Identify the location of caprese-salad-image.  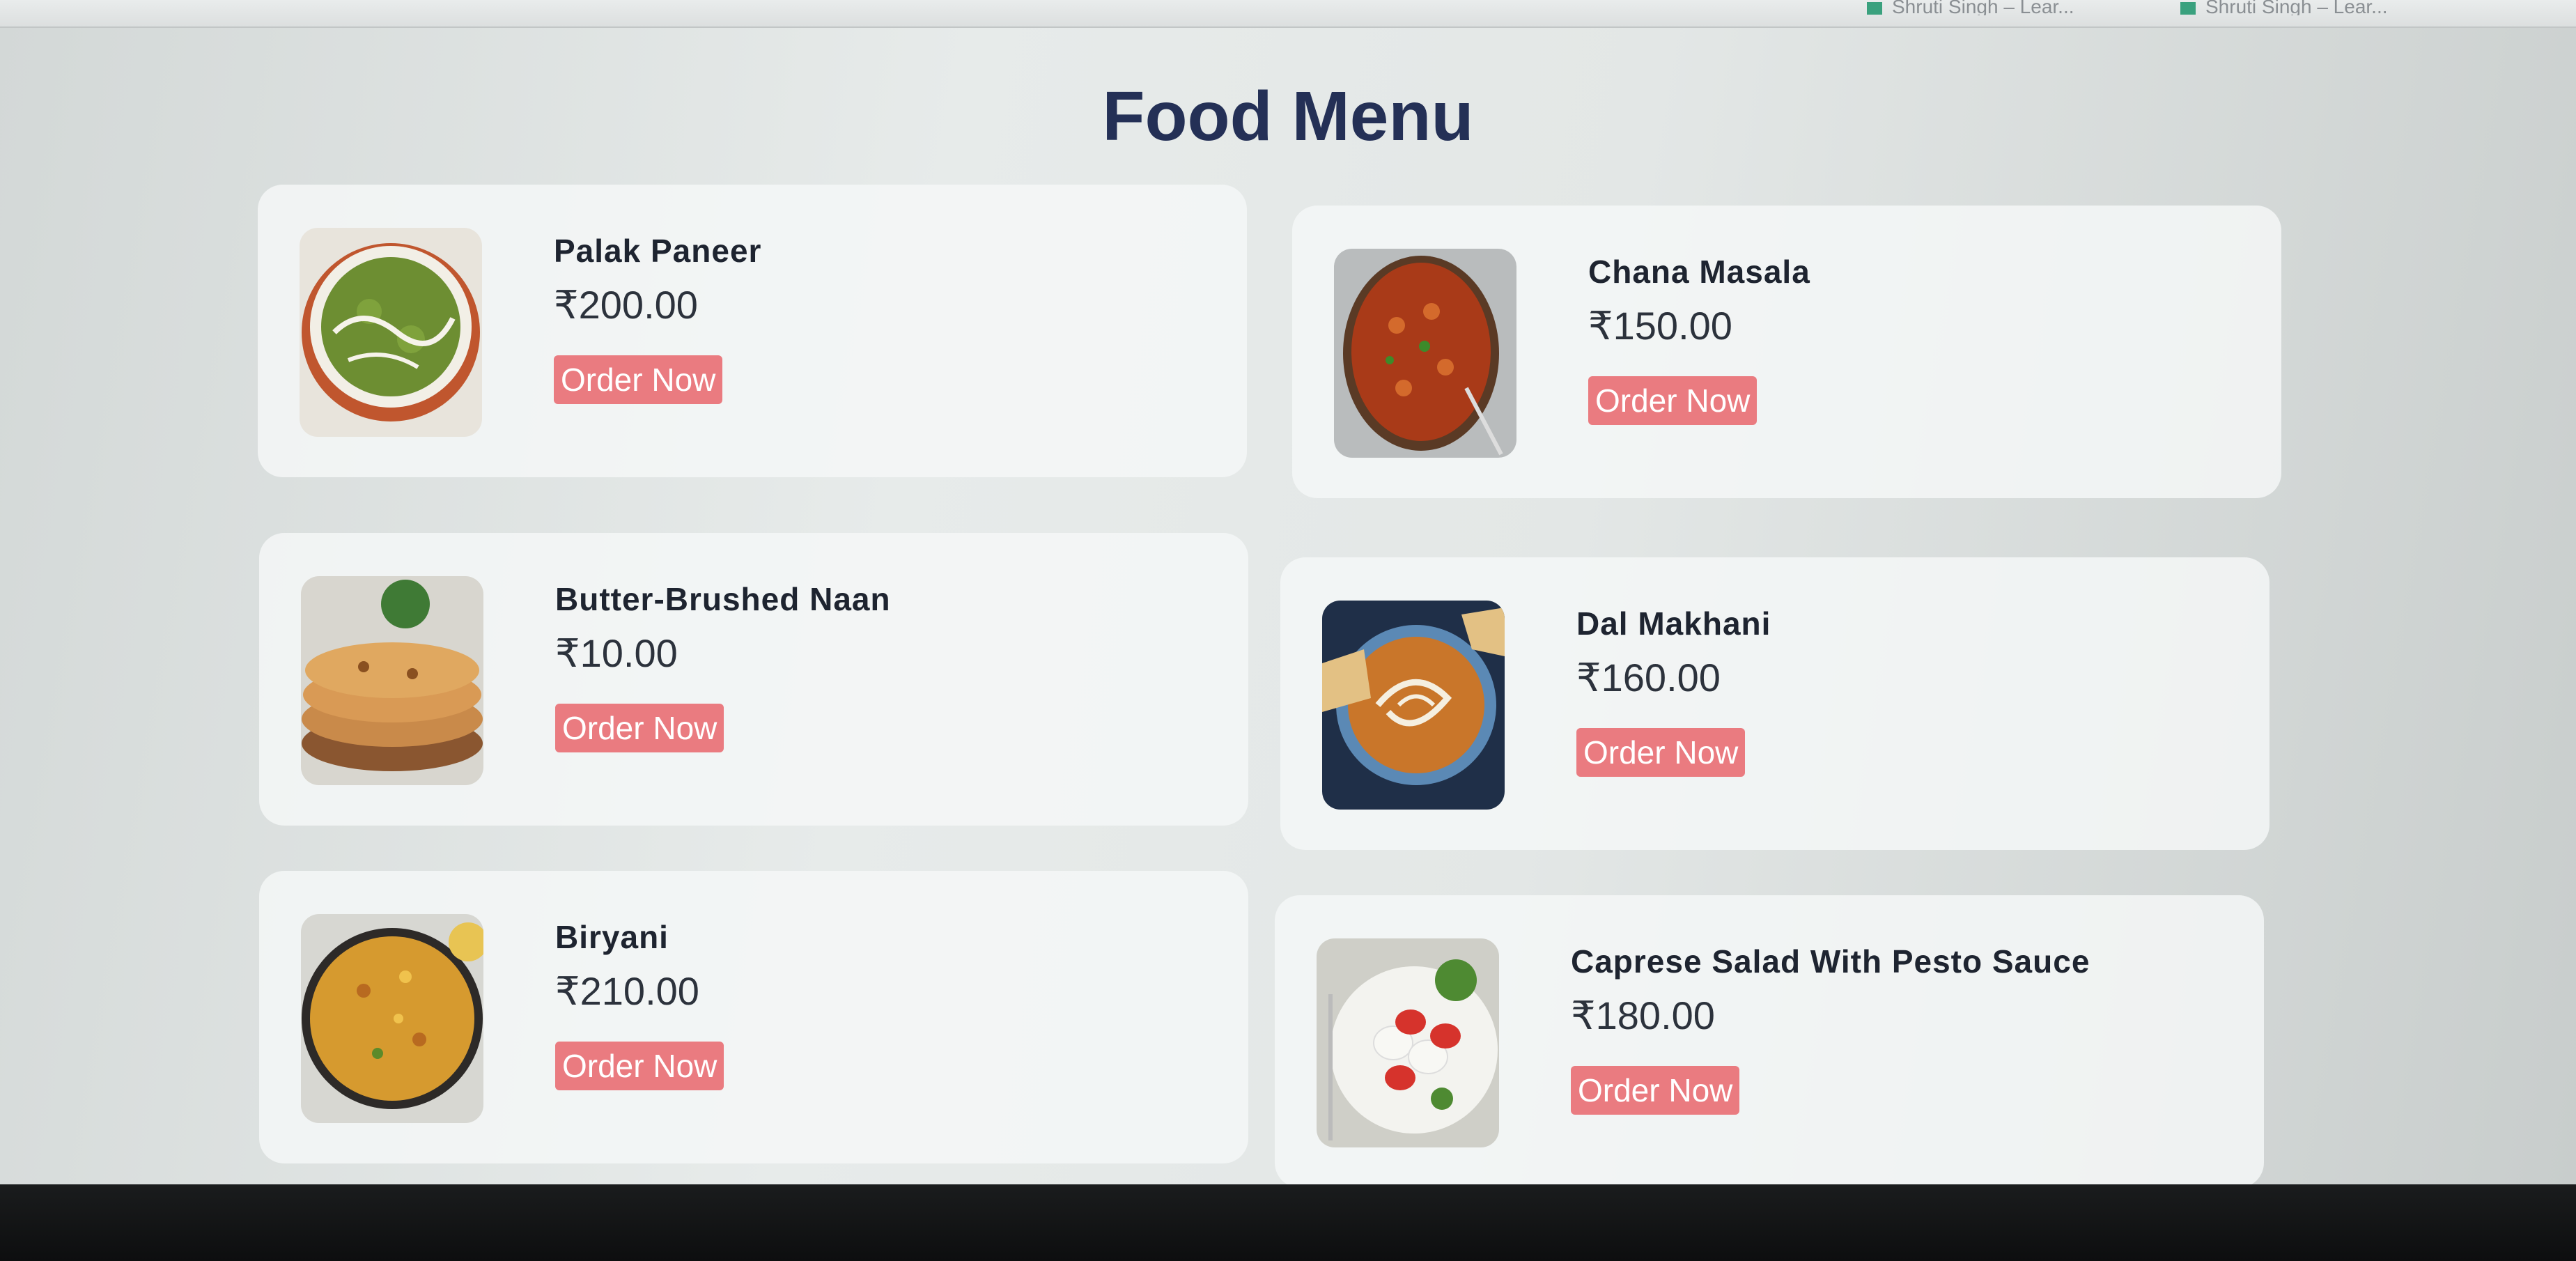
(1408, 1042).